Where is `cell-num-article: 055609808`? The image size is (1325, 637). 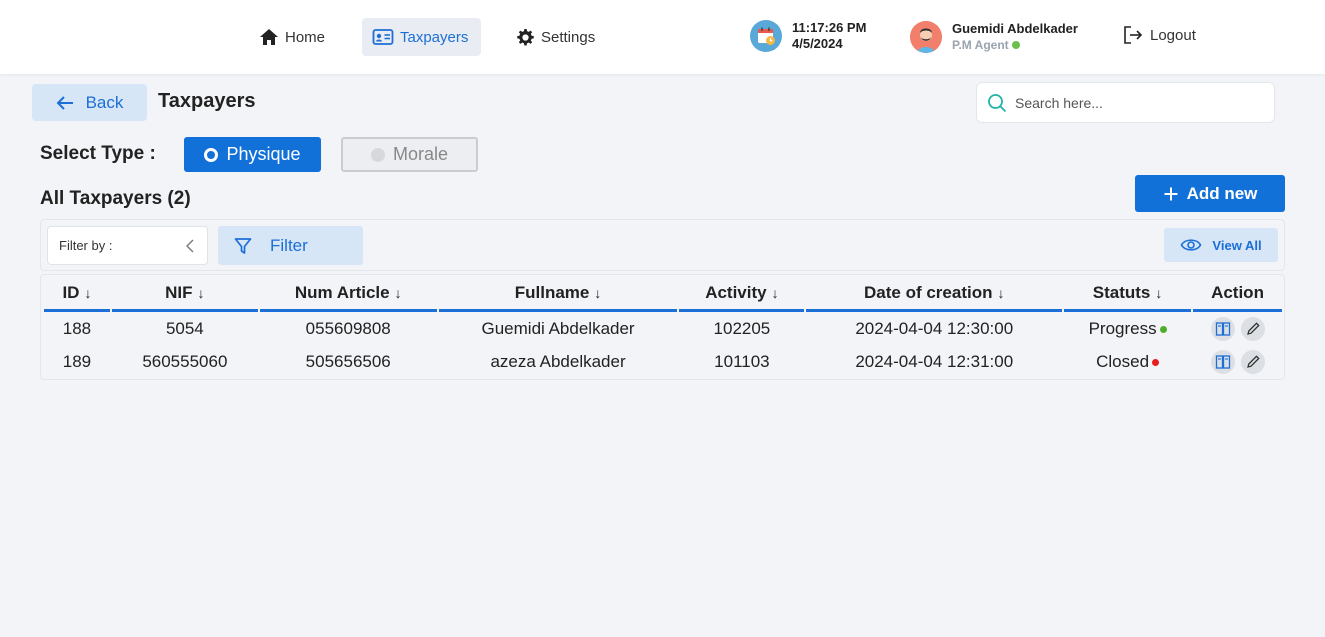
cell-num-article: 055609808 is located at coordinates (348, 328).